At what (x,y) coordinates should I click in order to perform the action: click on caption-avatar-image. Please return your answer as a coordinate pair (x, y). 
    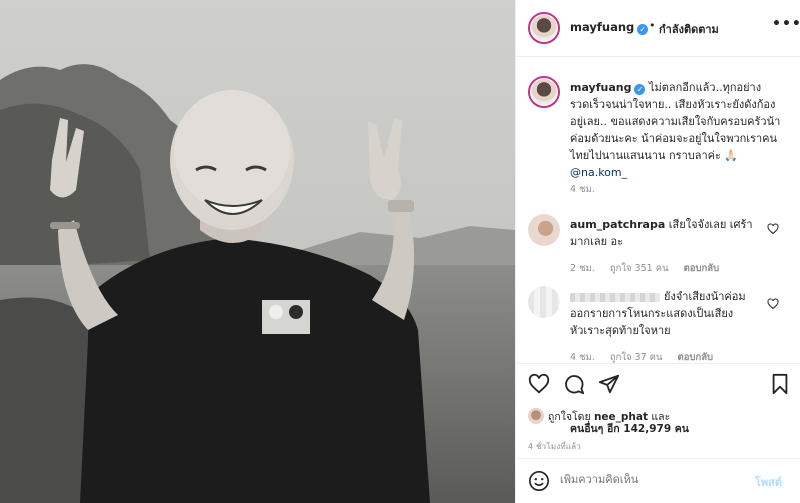
    Looking at the image, I should click on (544, 92).